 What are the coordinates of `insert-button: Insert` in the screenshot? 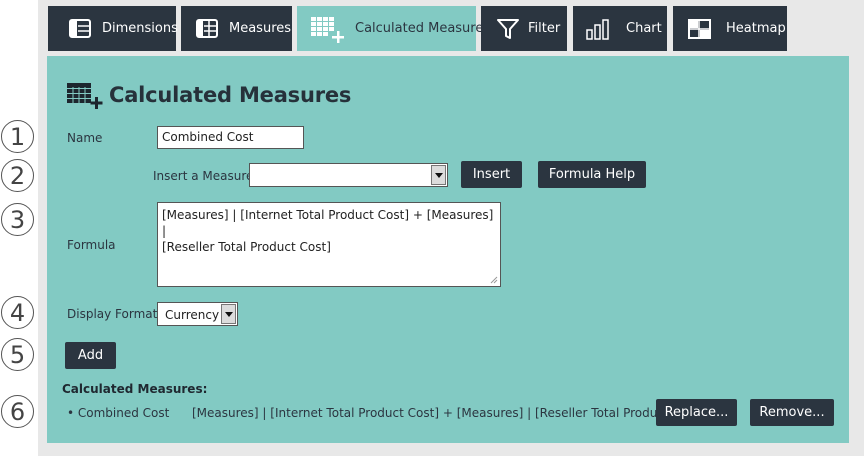 It's located at (491, 174).